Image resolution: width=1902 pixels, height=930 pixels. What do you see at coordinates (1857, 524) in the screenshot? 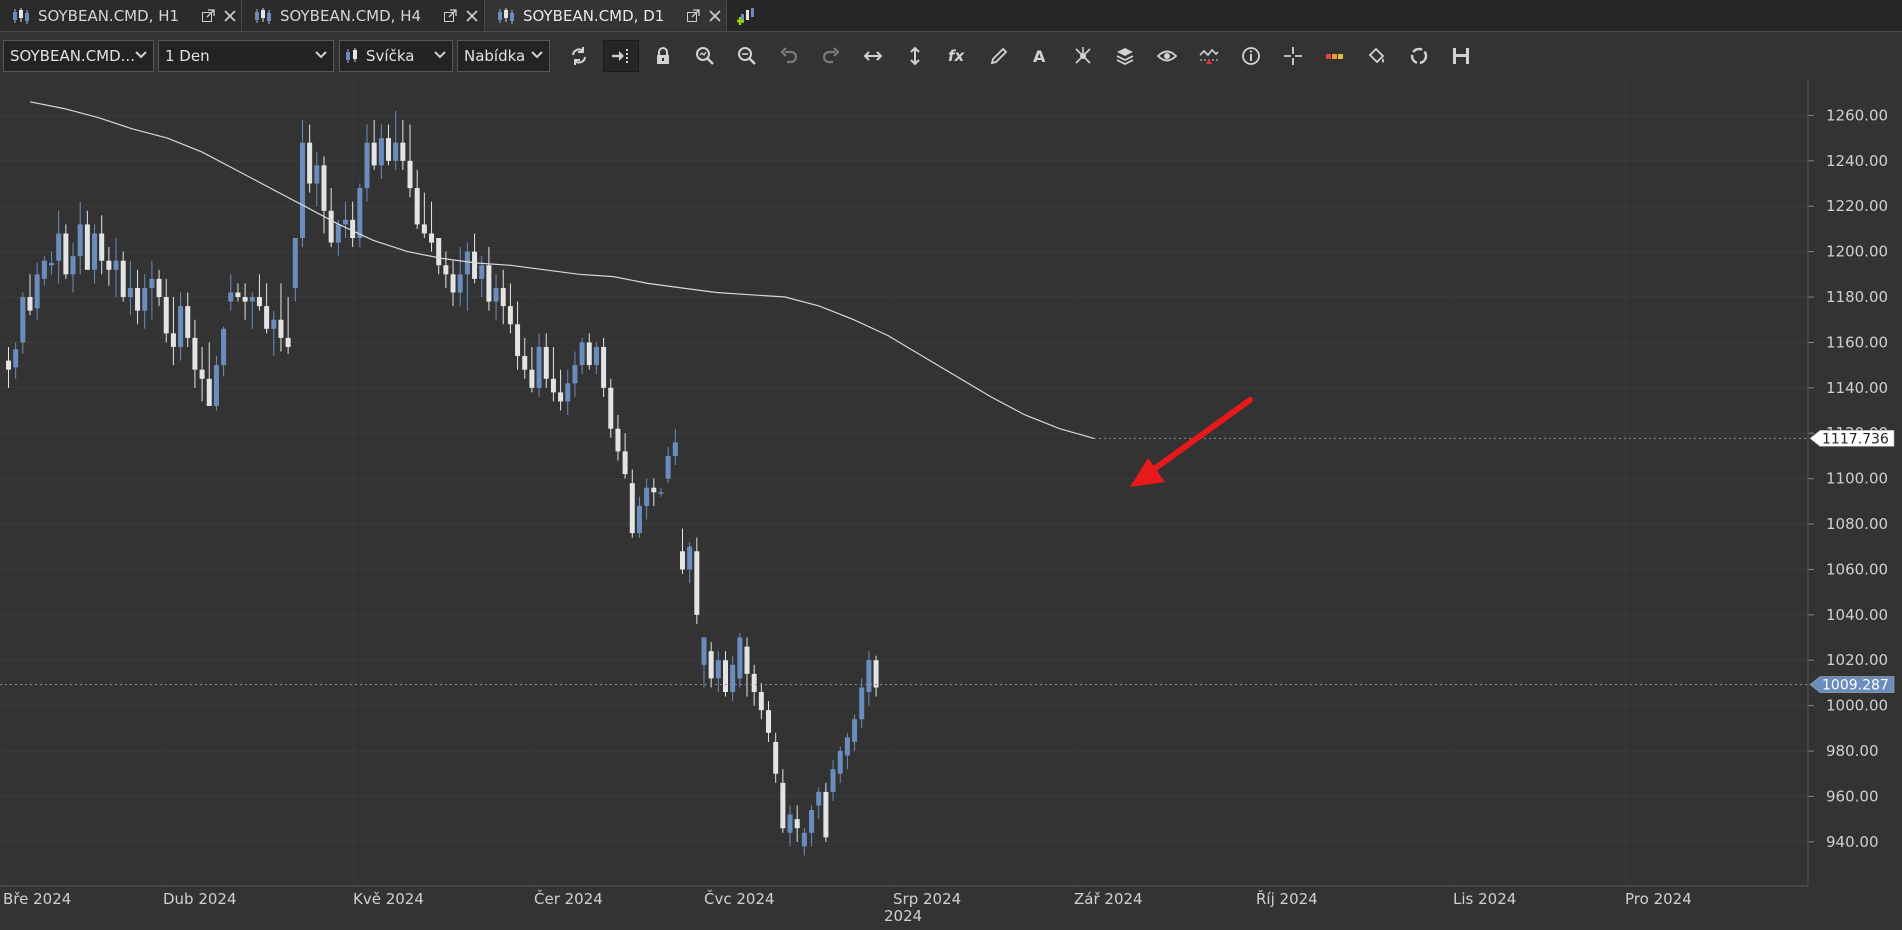
I see `price-axis-label: 1080.00` at bounding box center [1857, 524].